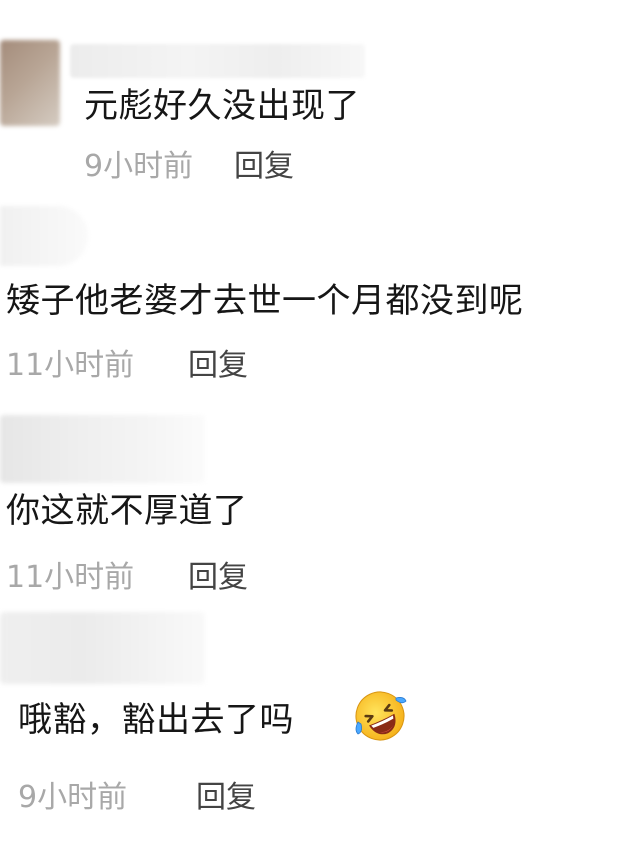  What do you see at coordinates (127, 511) in the screenshot?
I see `comment-text: 你这就不厚道了` at bounding box center [127, 511].